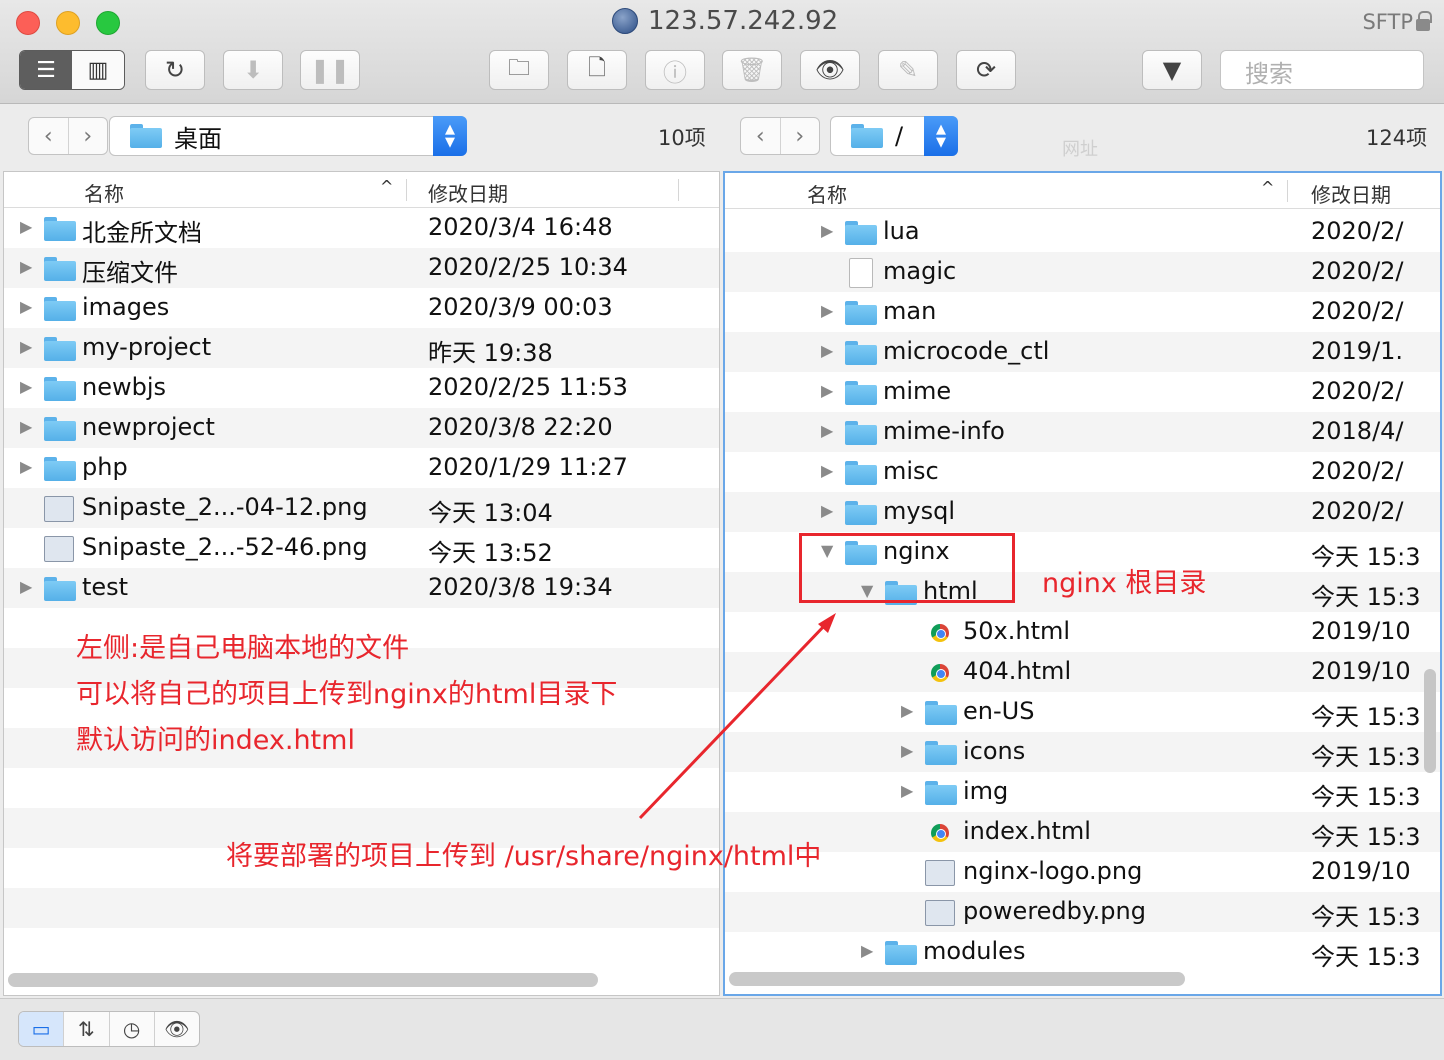  Describe the element at coordinates (132, 1029) in the screenshot. I see `history-clock-icon: ◷` at that location.